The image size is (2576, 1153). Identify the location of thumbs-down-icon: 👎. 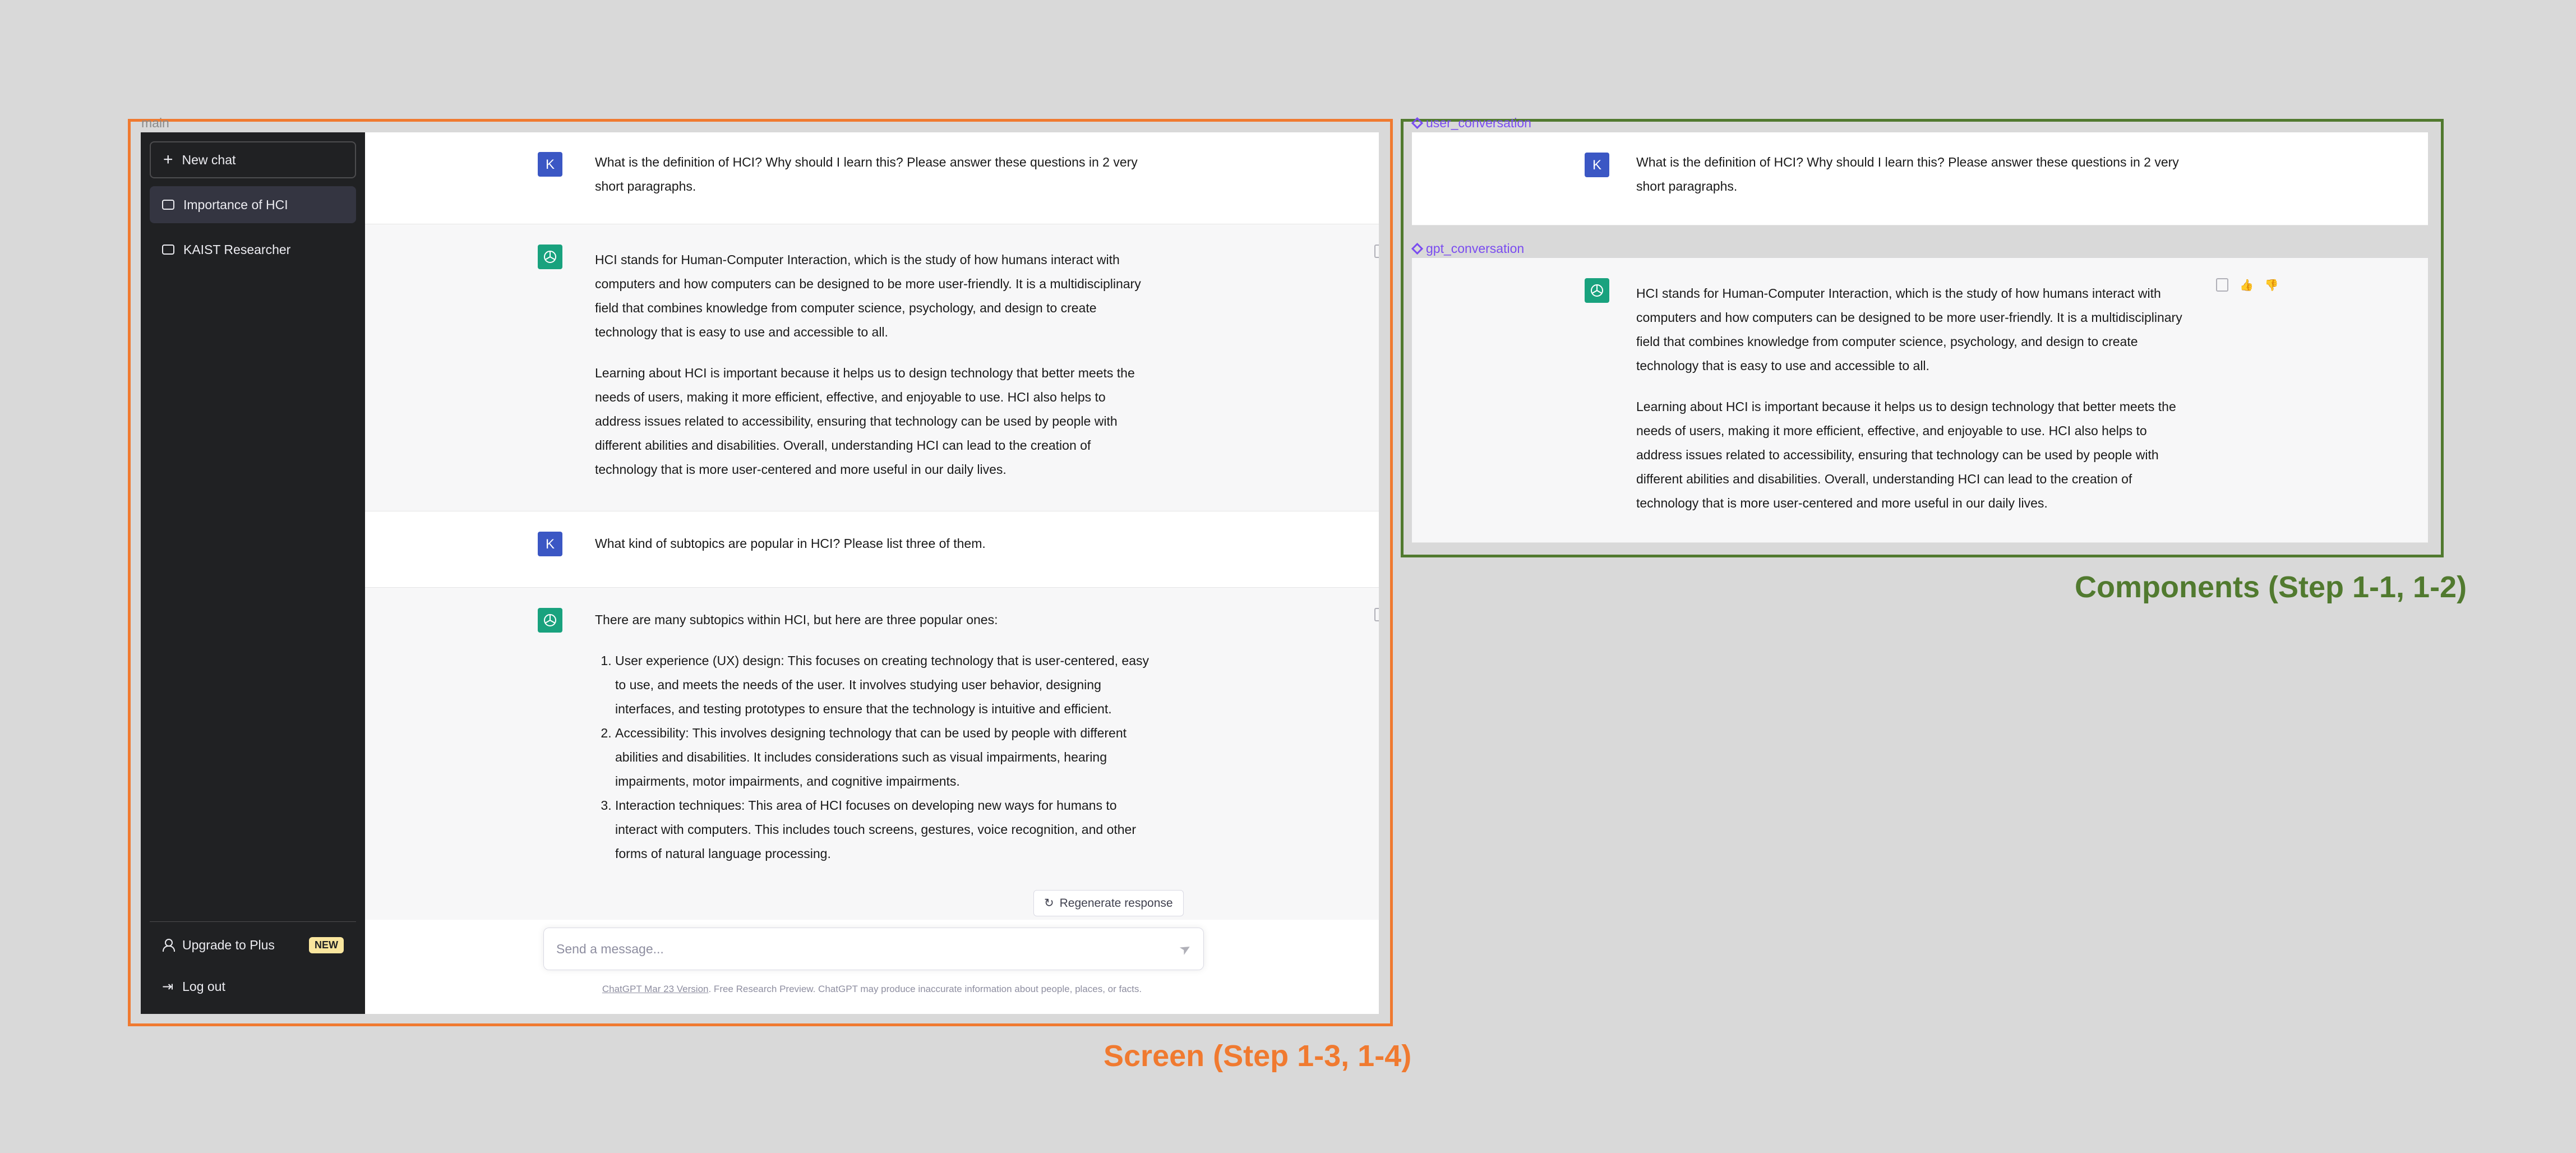
(2272, 285).